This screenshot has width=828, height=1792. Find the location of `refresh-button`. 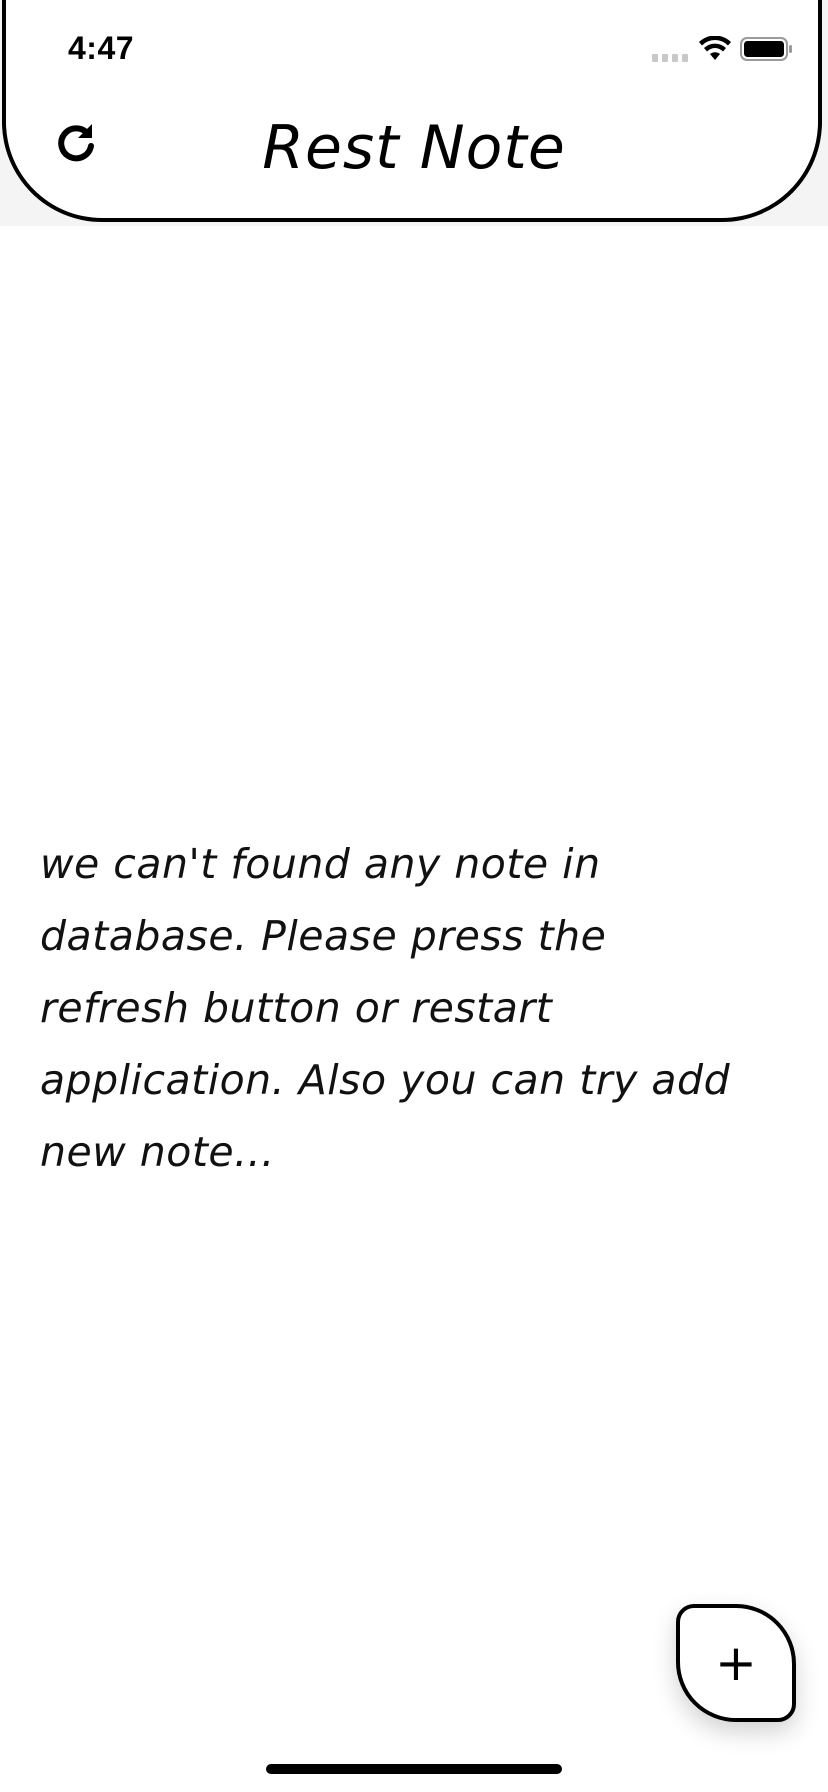

refresh-button is located at coordinates (76, 142).